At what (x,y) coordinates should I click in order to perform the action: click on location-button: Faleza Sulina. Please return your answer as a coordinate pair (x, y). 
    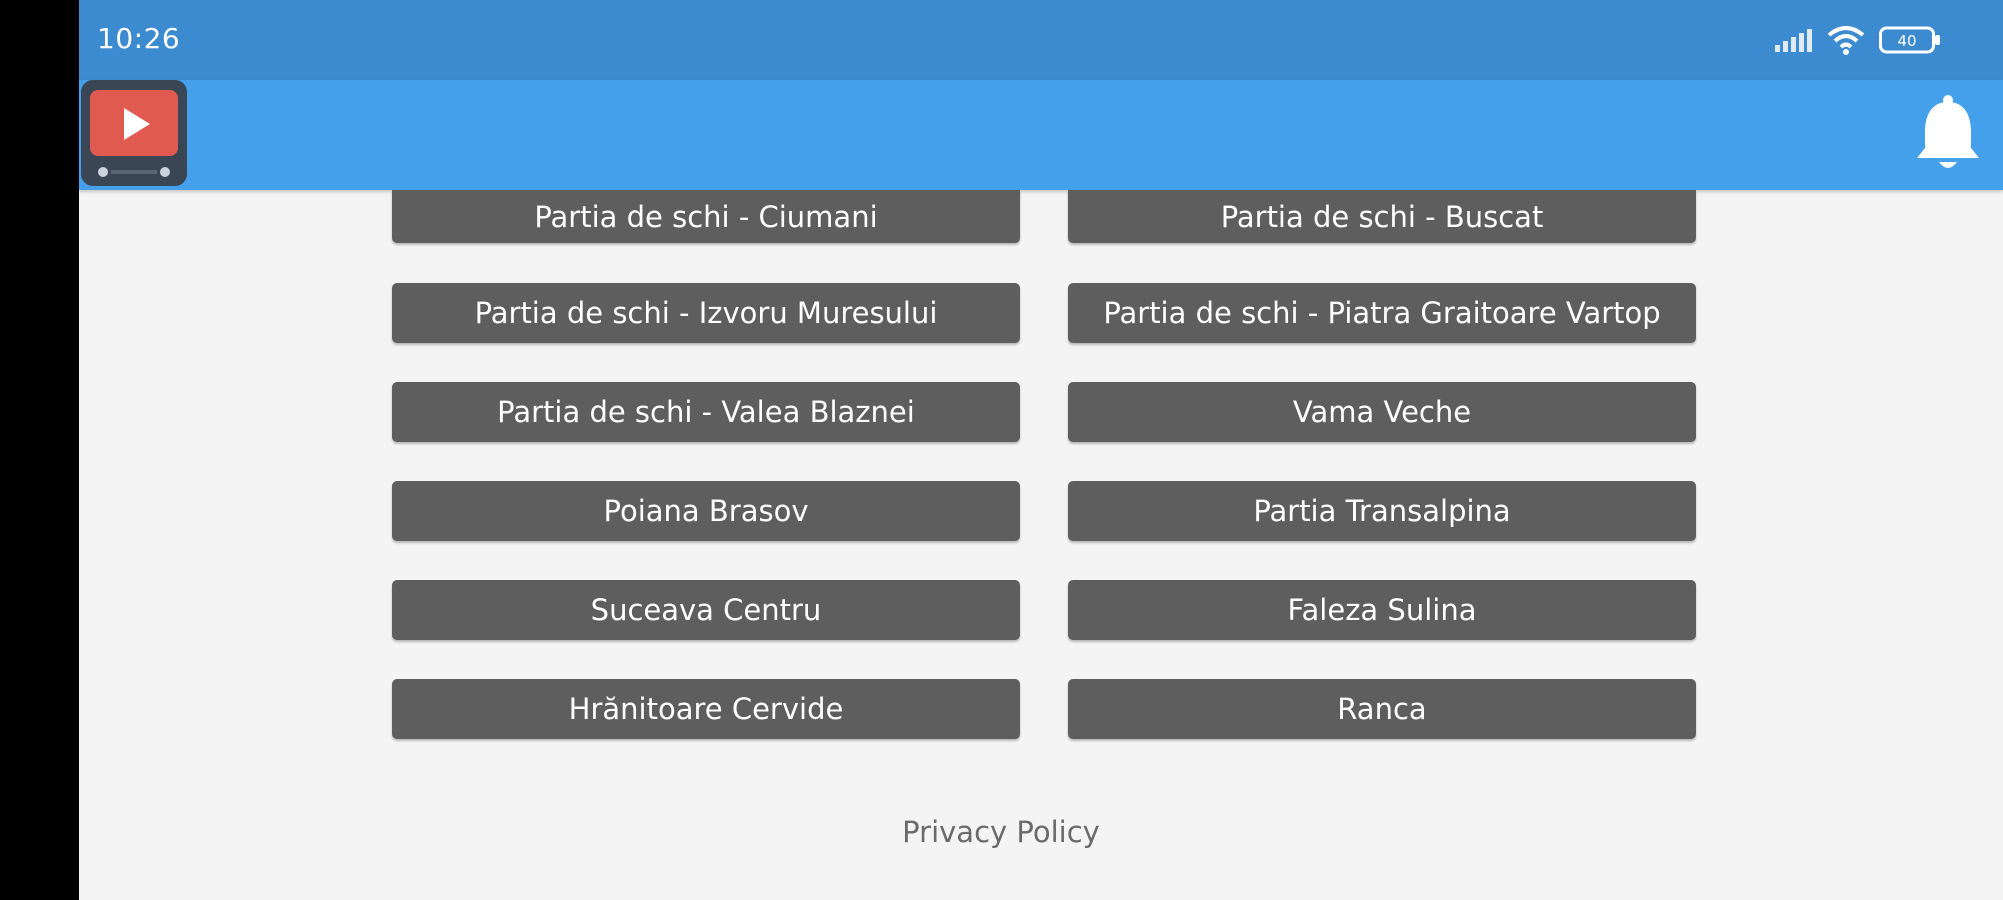
    Looking at the image, I should click on (1382, 610).